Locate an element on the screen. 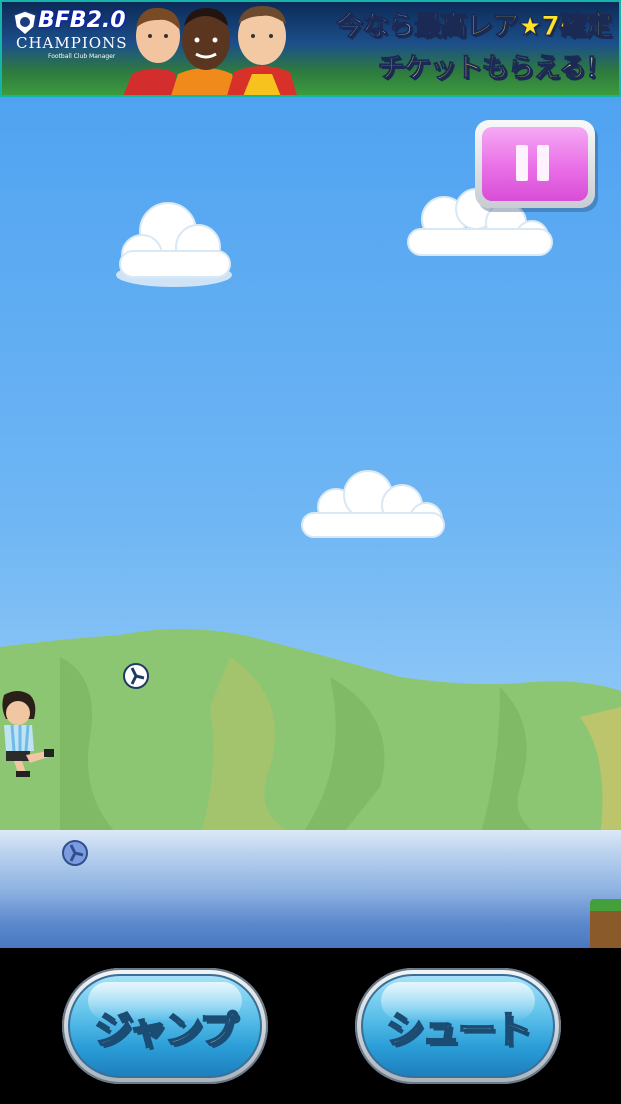  logo-subtitle: CHAMPIONS is located at coordinates (72, 43).